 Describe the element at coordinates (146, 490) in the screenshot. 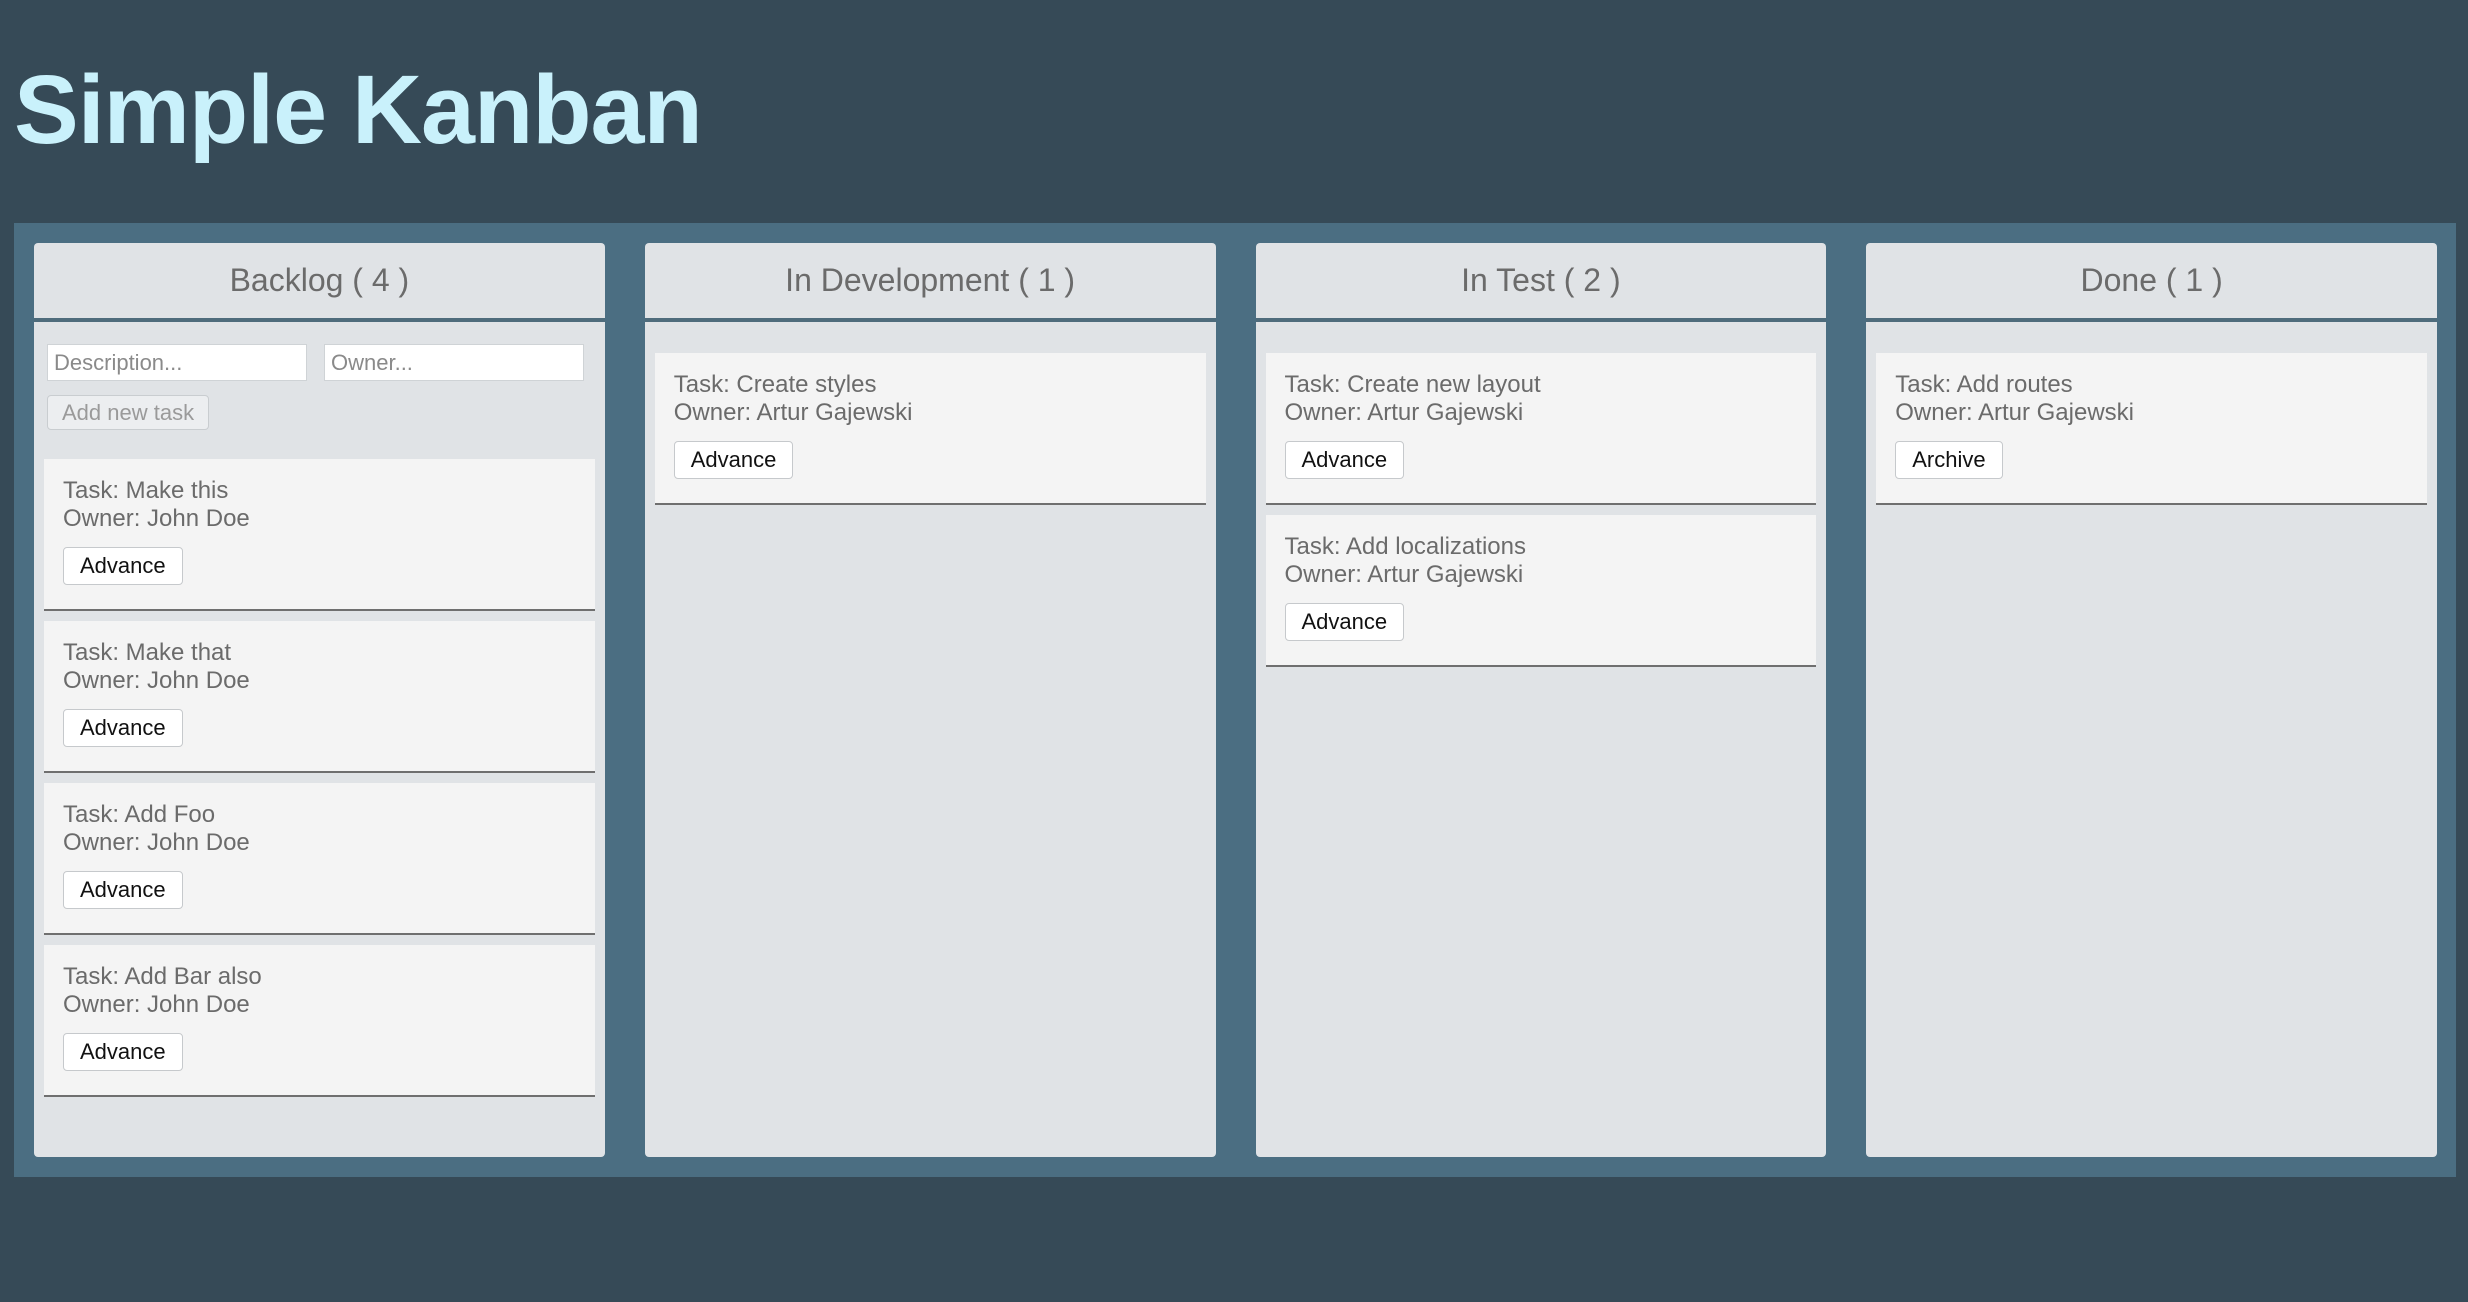

I see `task-description: Task: Make this` at that location.